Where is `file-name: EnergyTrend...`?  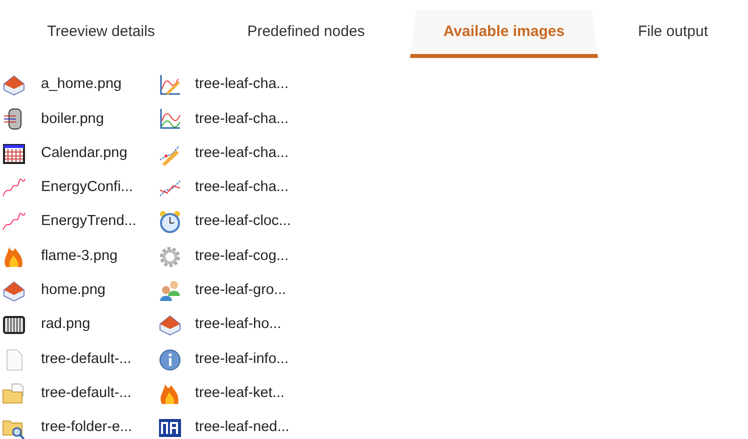
file-name: EnergyTrend... is located at coordinates (88, 222).